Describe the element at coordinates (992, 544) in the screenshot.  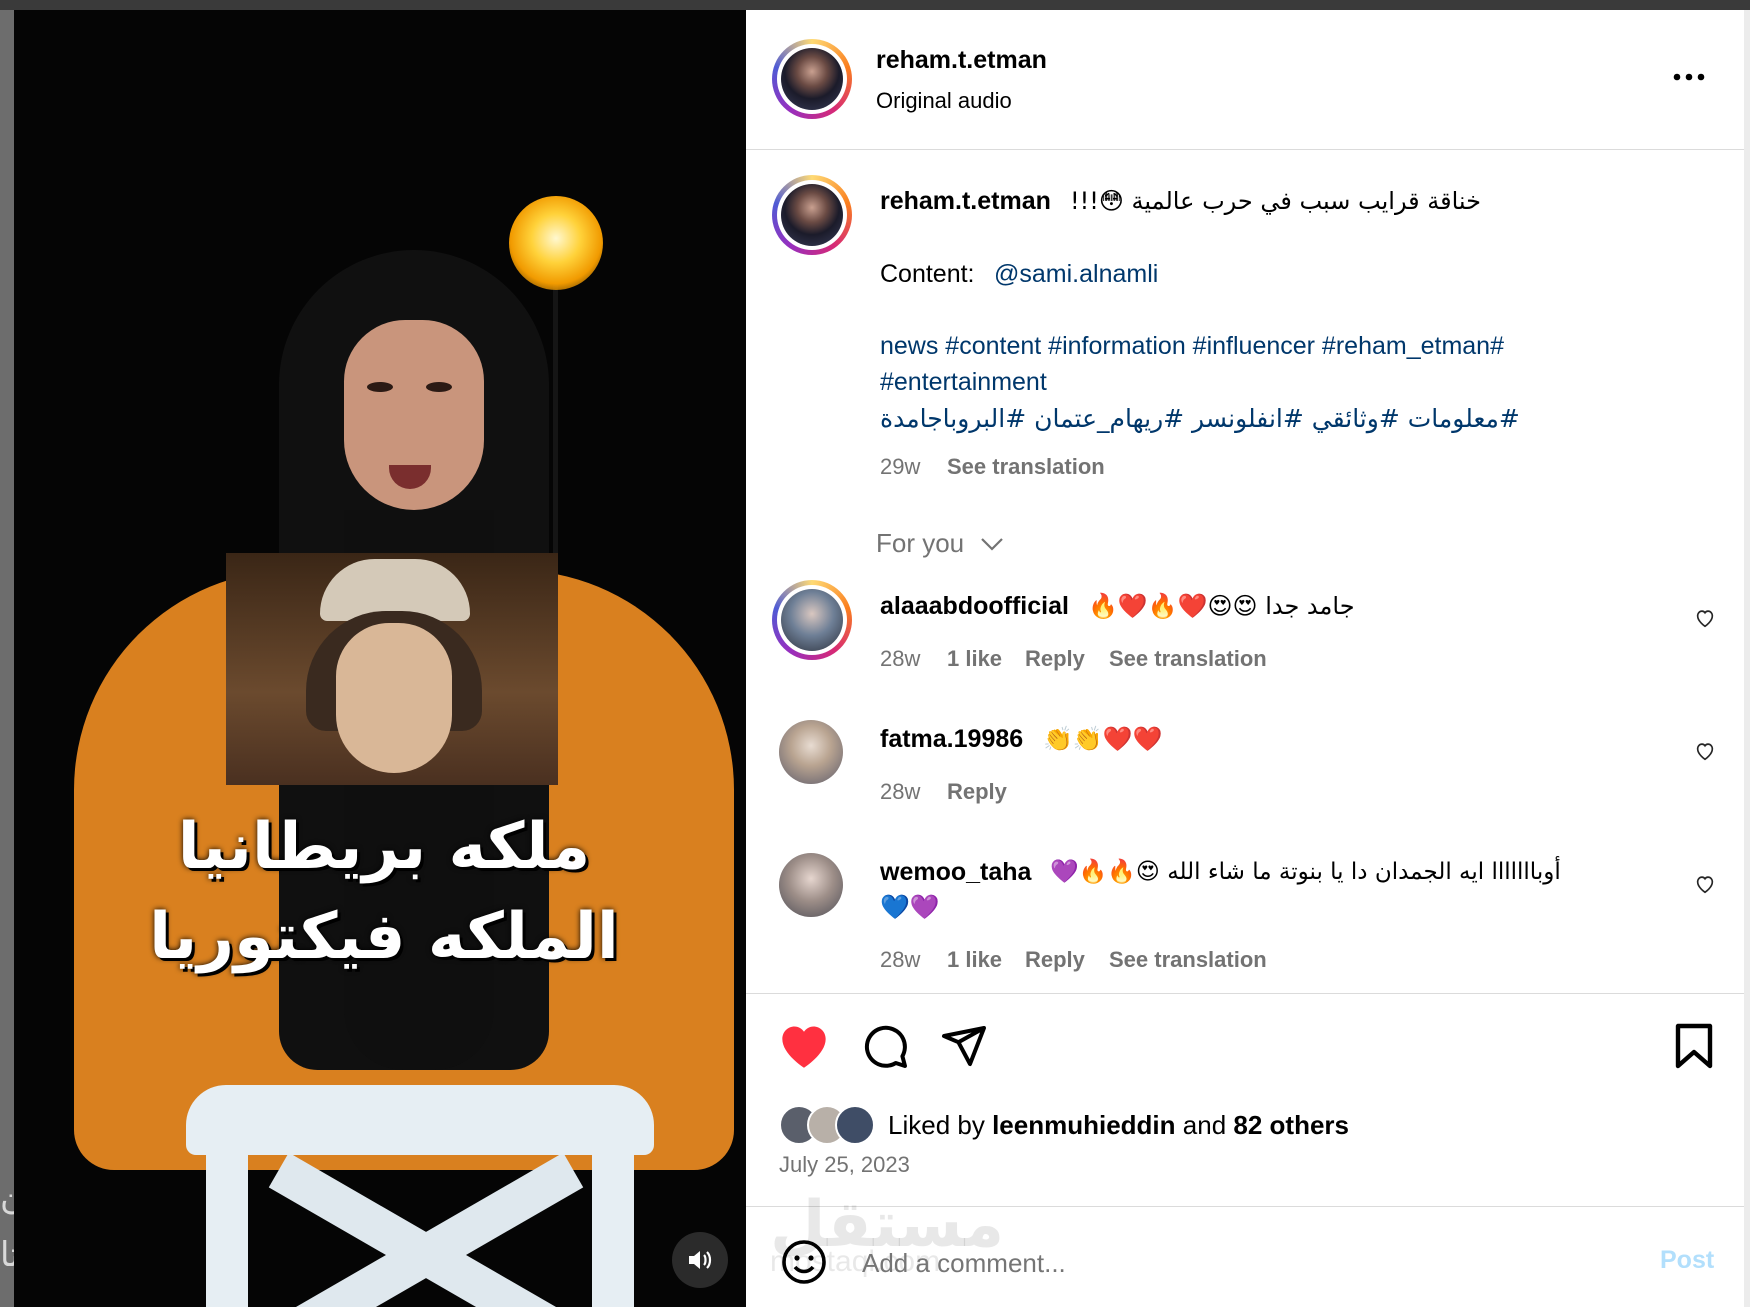
I see `chevron-down-icon` at that location.